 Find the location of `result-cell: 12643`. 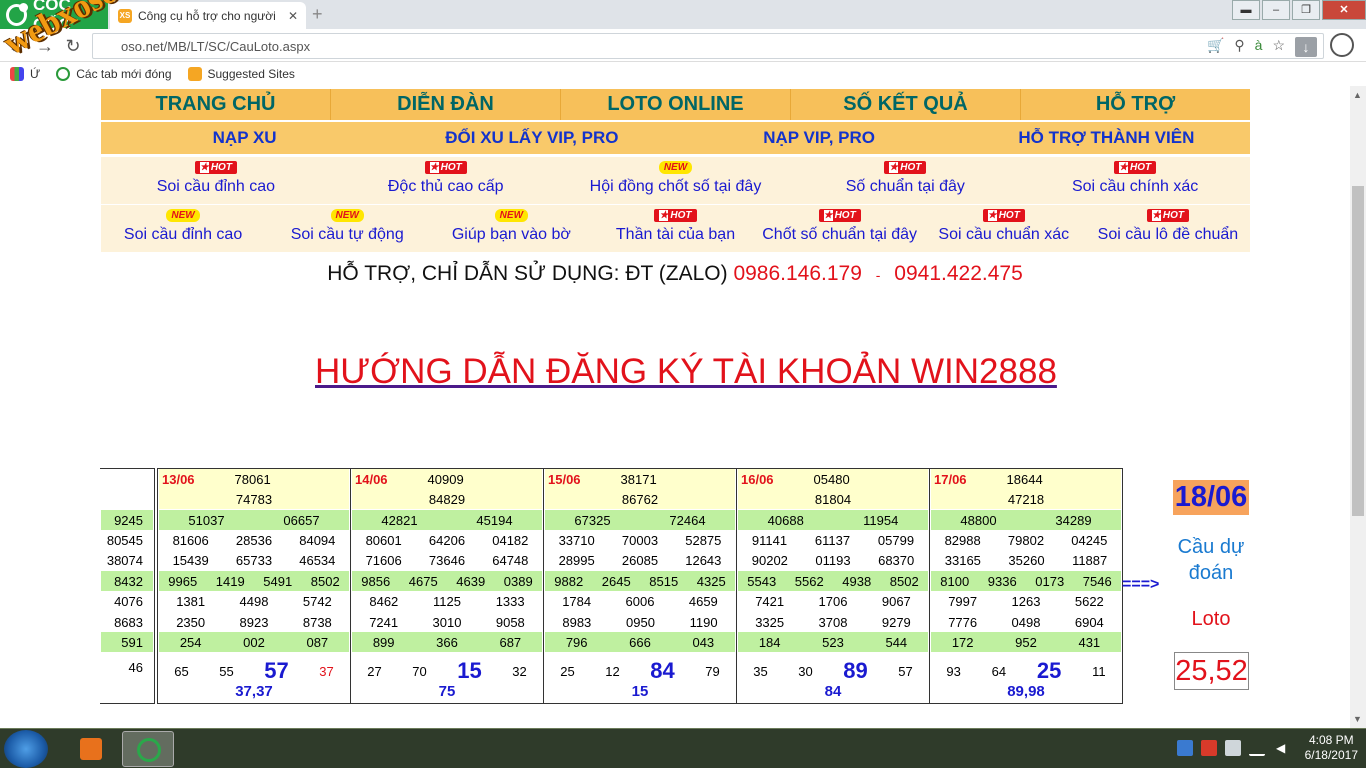

result-cell: 12643 is located at coordinates (703, 560).